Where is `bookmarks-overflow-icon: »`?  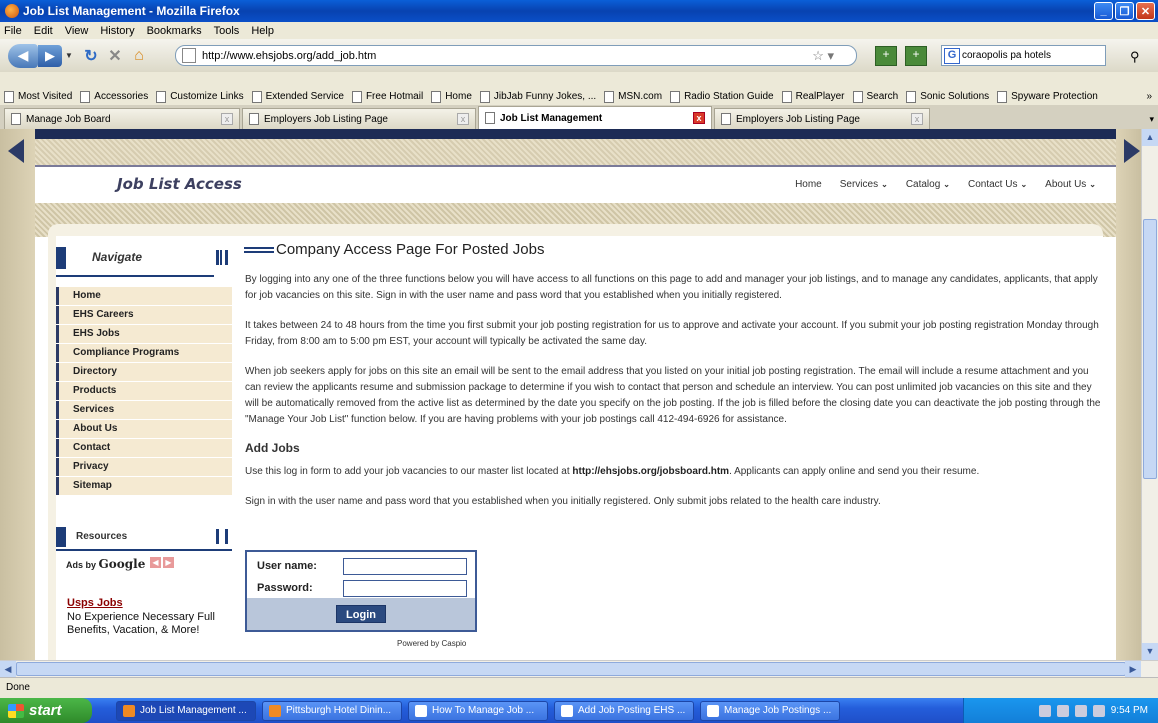 bookmarks-overflow-icon: » is located at coordinates (1149, 96).